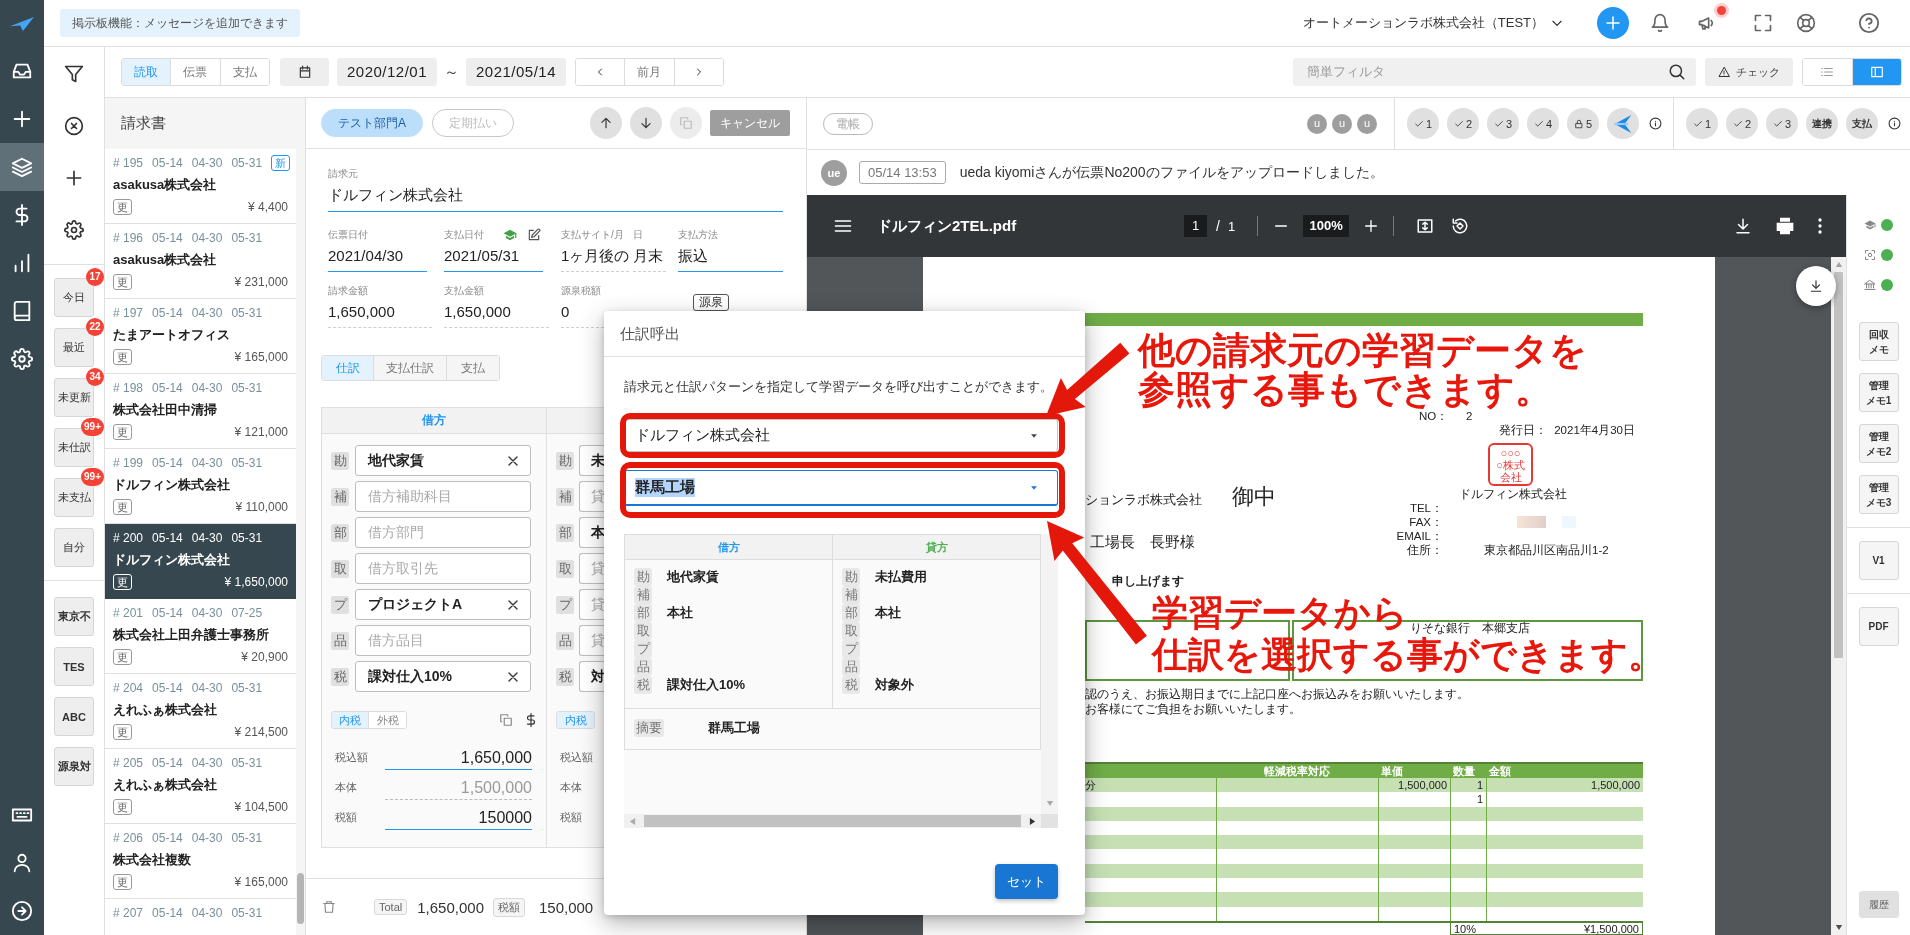  I want to click on account-field: 課対仕入10%, so click(443, 676).